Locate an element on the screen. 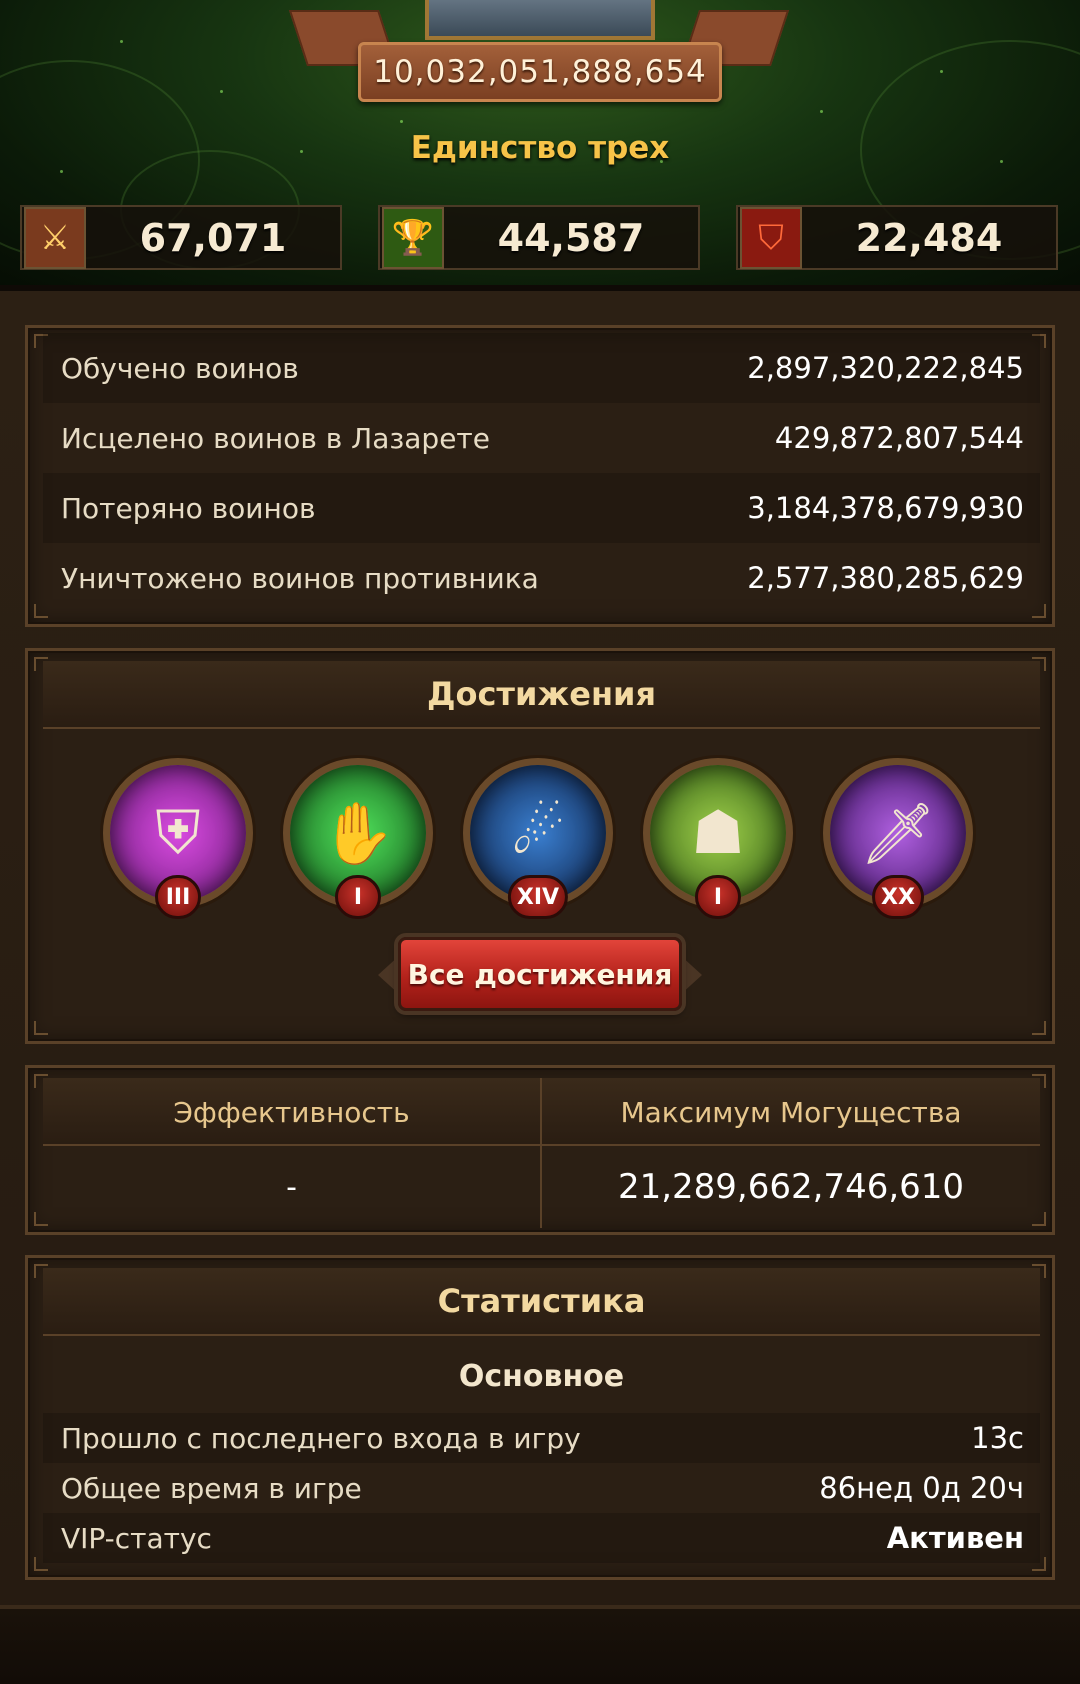 The width and height of the screenshot is (1080, 1684). victories-stat: 🏆 44,587 is located at coordinates (539, 237).